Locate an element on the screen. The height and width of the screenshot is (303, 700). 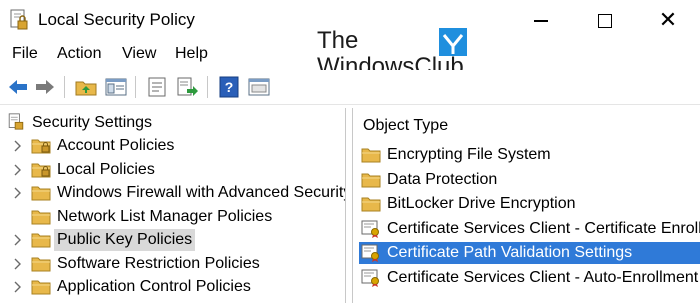
security-settings-icon is located at coordinates (16, 121).